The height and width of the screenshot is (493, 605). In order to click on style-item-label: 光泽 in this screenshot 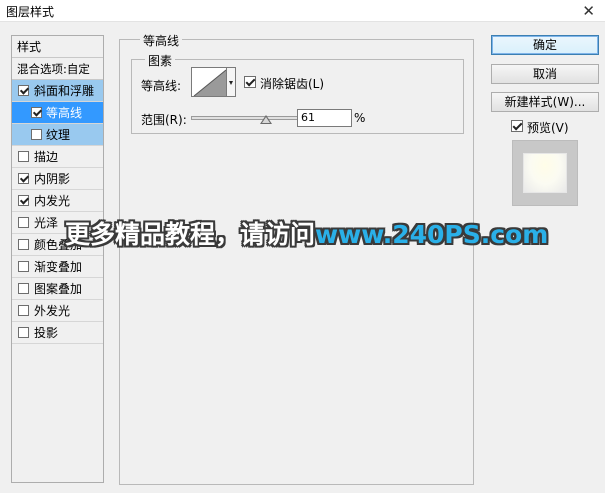, I will do `click(46, 223)`.